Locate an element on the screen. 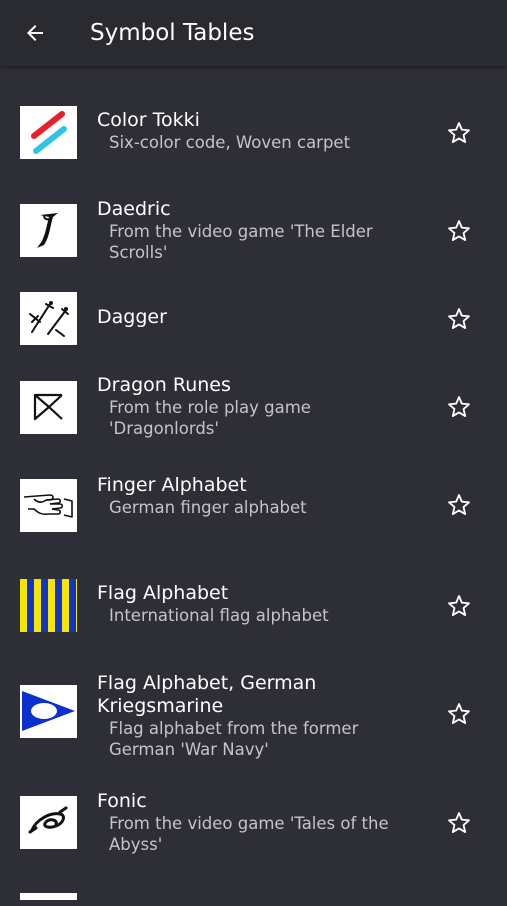 The image size is (507, 906). list-item-finger-alphabet: Finger Alphabet German finger alphabet is located at coordinates (253, 525).